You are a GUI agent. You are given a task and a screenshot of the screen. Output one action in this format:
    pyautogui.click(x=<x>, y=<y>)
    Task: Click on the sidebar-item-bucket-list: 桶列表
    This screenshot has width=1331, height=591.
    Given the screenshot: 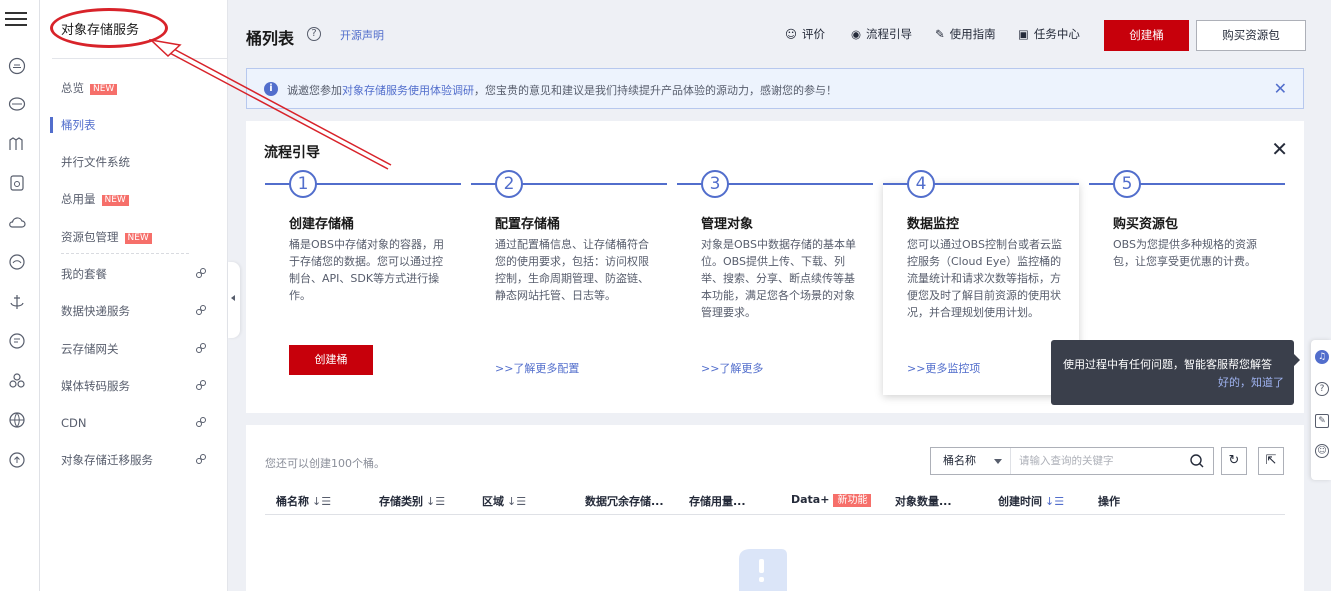 What is the action you would take?
    pyautogui.click(x=141, y=125)
    